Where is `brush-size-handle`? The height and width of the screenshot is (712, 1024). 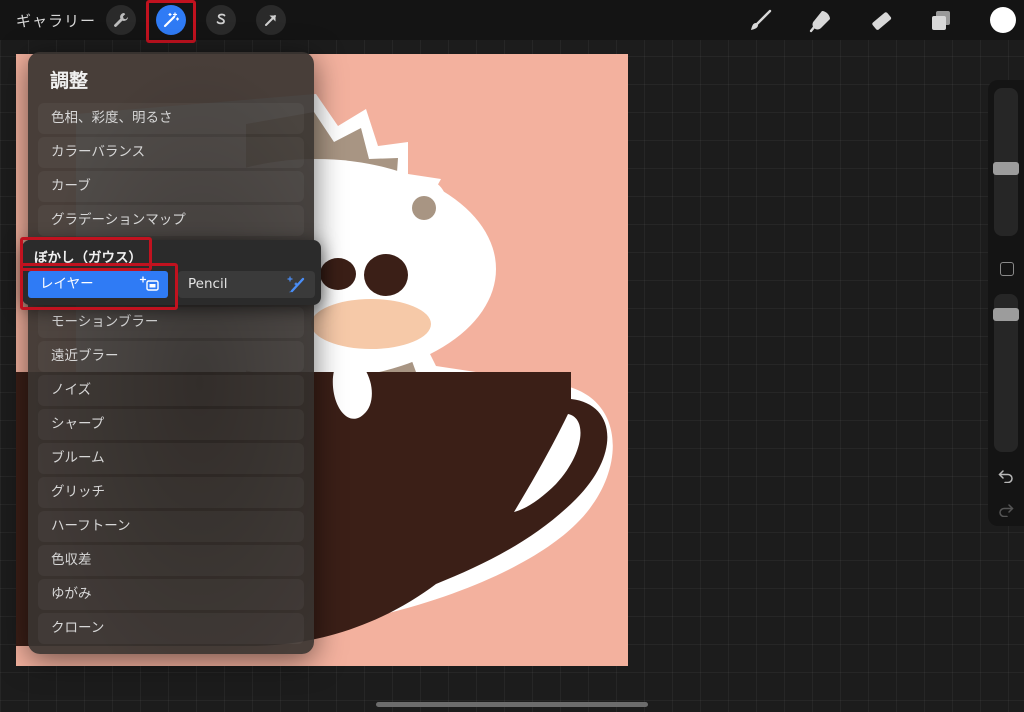
brush-size-handle is located at coordinates (1006, 168).